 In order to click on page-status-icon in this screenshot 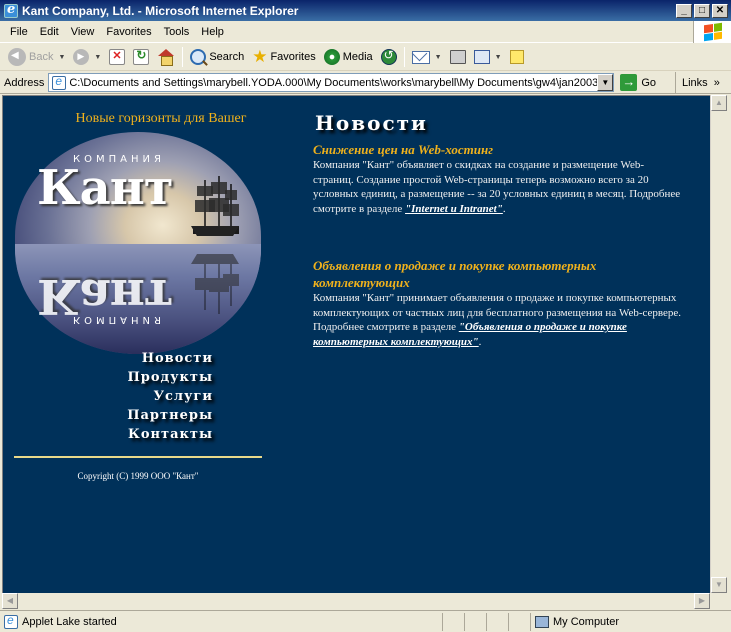, I will do `click(11, 621)`.